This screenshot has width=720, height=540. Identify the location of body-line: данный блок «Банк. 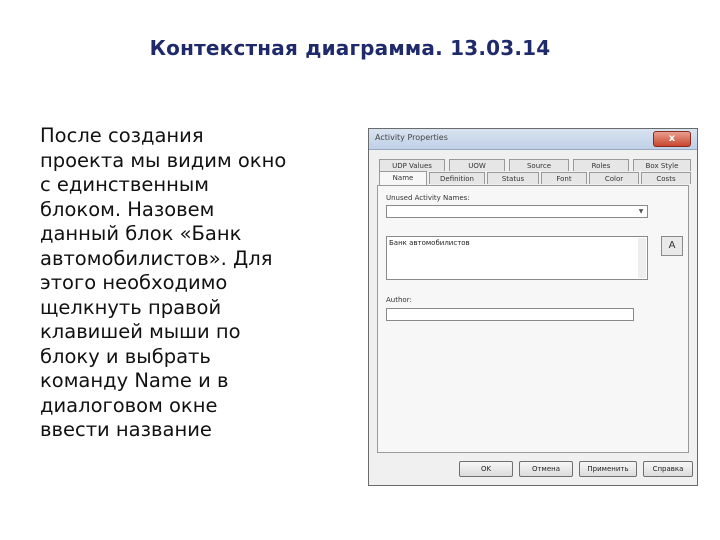
(141, 233).